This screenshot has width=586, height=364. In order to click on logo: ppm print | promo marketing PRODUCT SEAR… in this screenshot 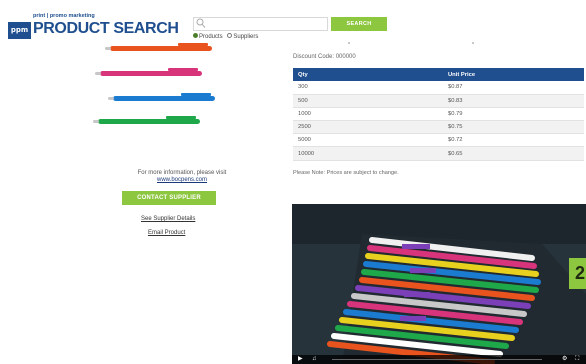, I will do `click(93, 27)`.